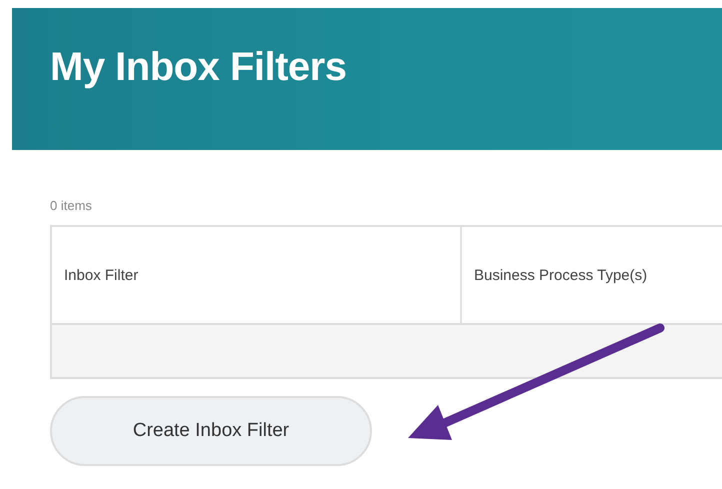  Describe the element at coordinates (71, 205) in the screenshot. I see `item-count: 0 items` at that location.